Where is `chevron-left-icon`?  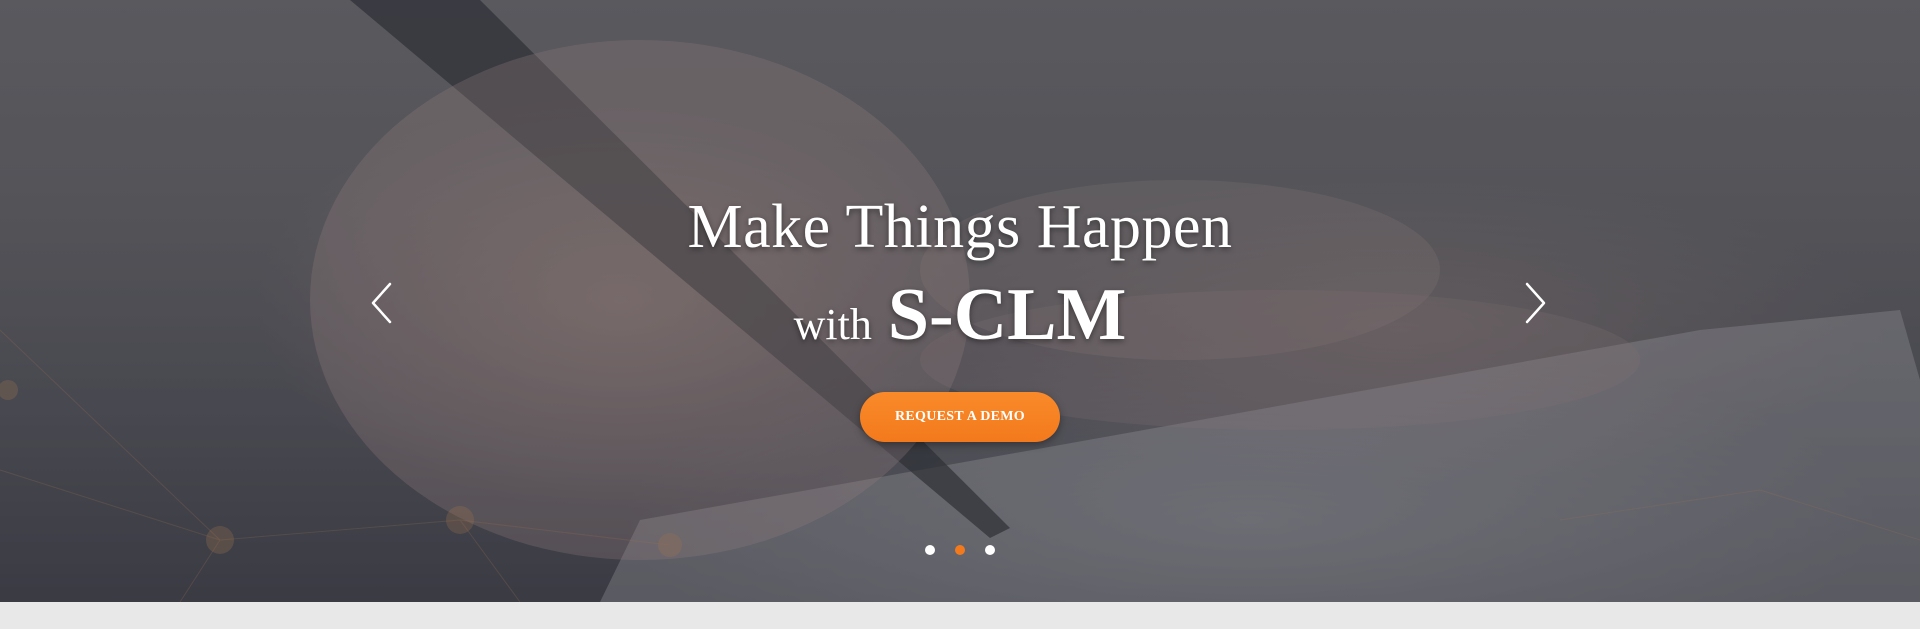 chevron-left-icon is located at coordinates (381, 303).